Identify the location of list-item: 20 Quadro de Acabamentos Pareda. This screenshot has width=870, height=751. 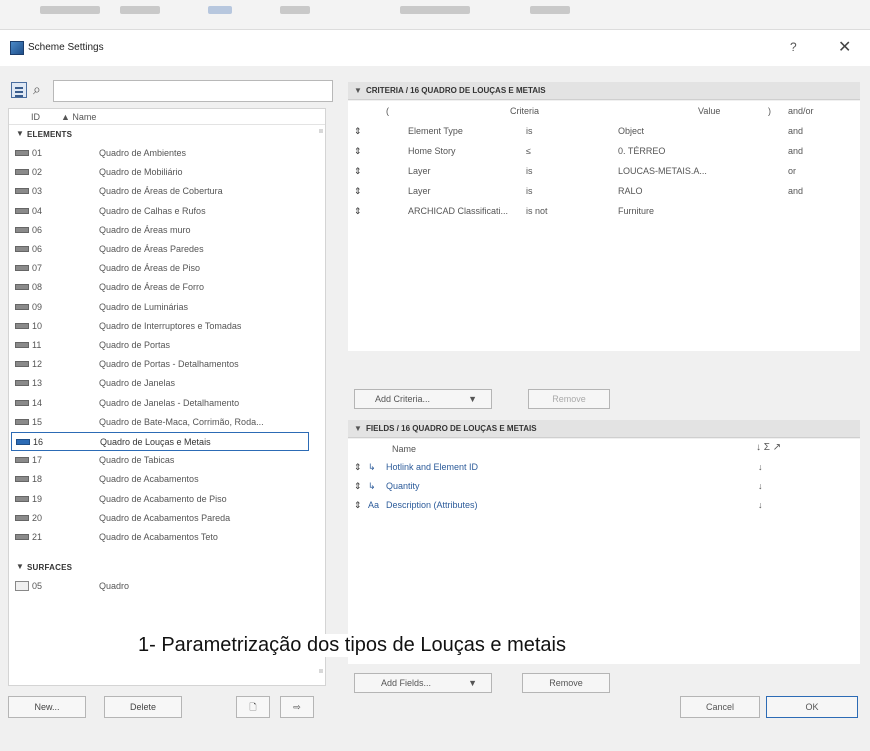
(167, 518).